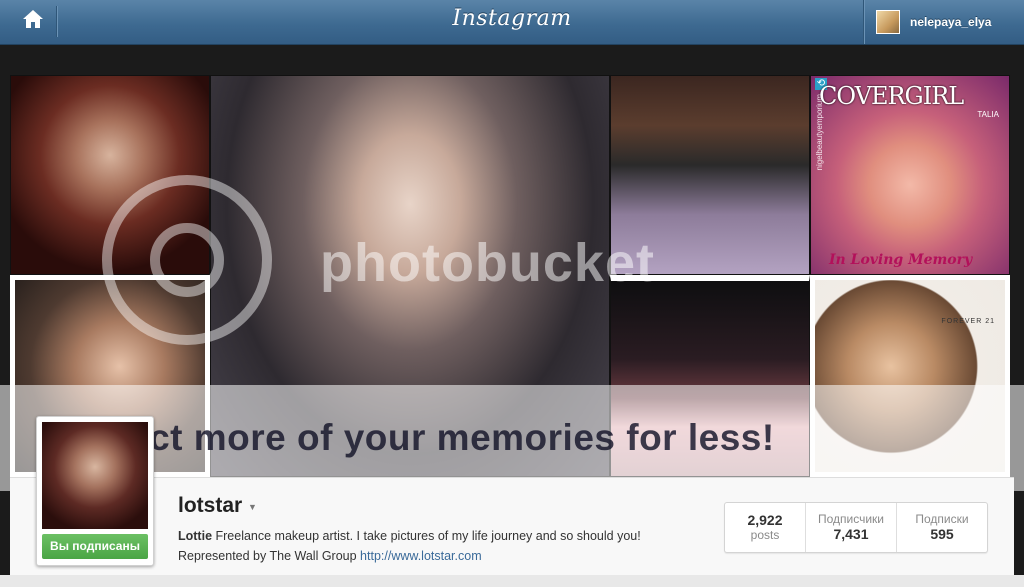 The image size is (1024, 587). Describe the element at coordinates (942, 519) in the screenshot. I see `following-label: Подписки` at that location.